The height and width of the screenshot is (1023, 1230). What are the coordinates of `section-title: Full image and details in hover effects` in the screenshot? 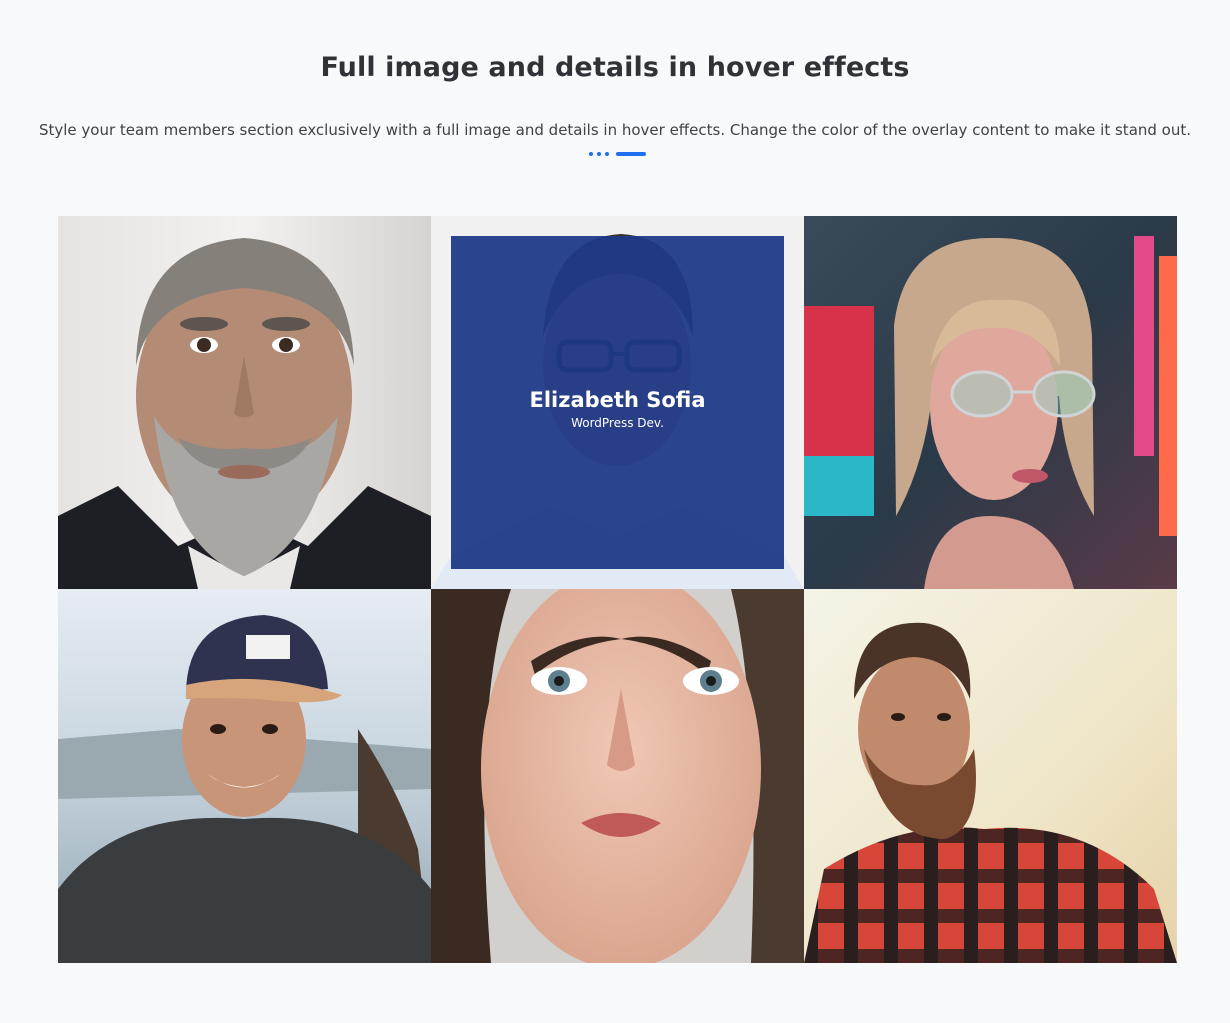 It's located at (615, 67).